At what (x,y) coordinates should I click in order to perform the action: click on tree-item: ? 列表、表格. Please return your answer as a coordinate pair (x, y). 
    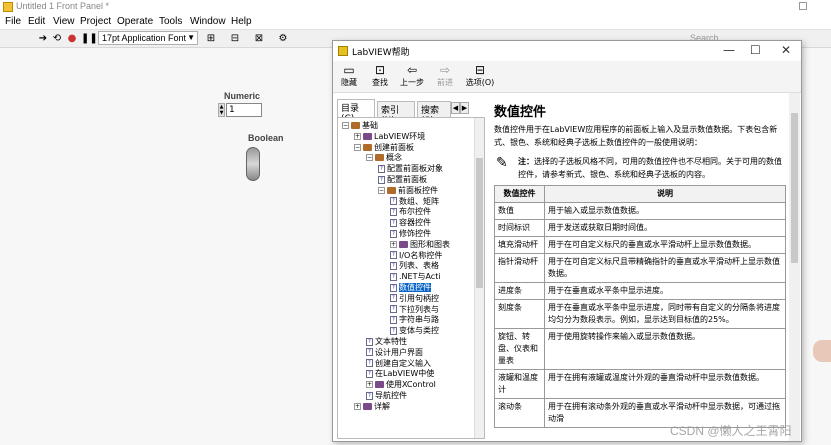
    Looking at the image, I should click on (414, 266).